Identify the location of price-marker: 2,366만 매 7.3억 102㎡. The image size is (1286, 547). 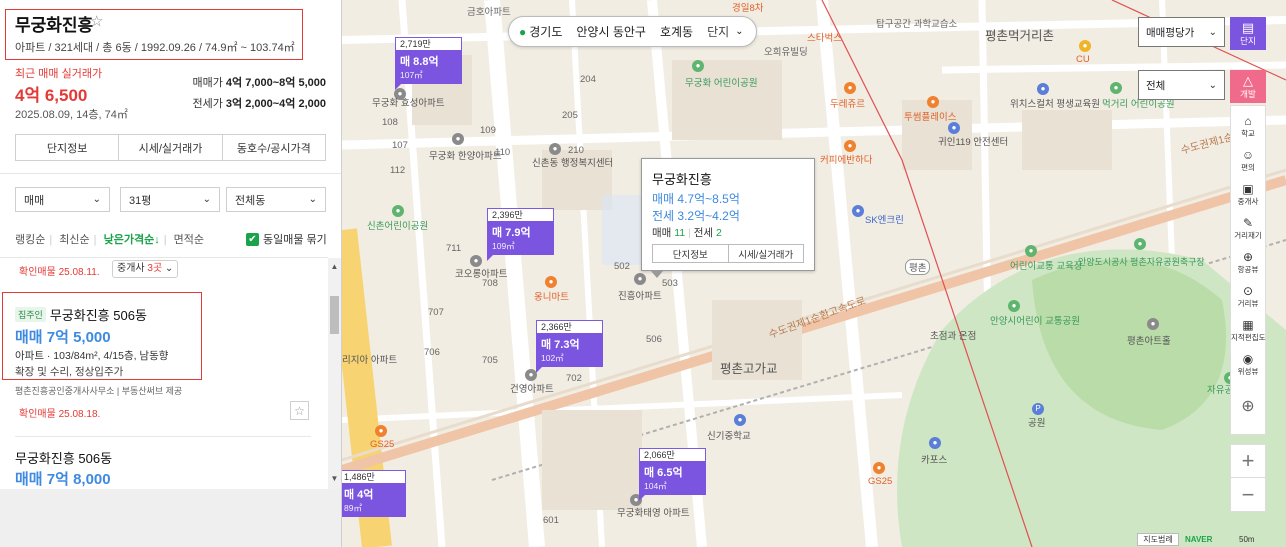
(569, 346).